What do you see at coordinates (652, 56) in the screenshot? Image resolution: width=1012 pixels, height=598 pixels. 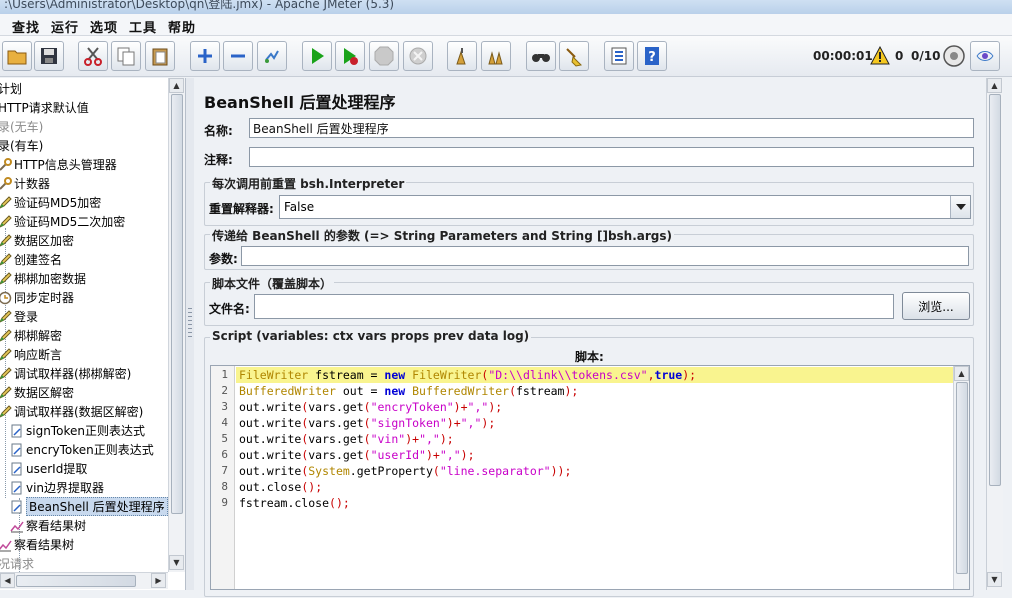 I see `help-button: ?` at bounding box center [652, 56].